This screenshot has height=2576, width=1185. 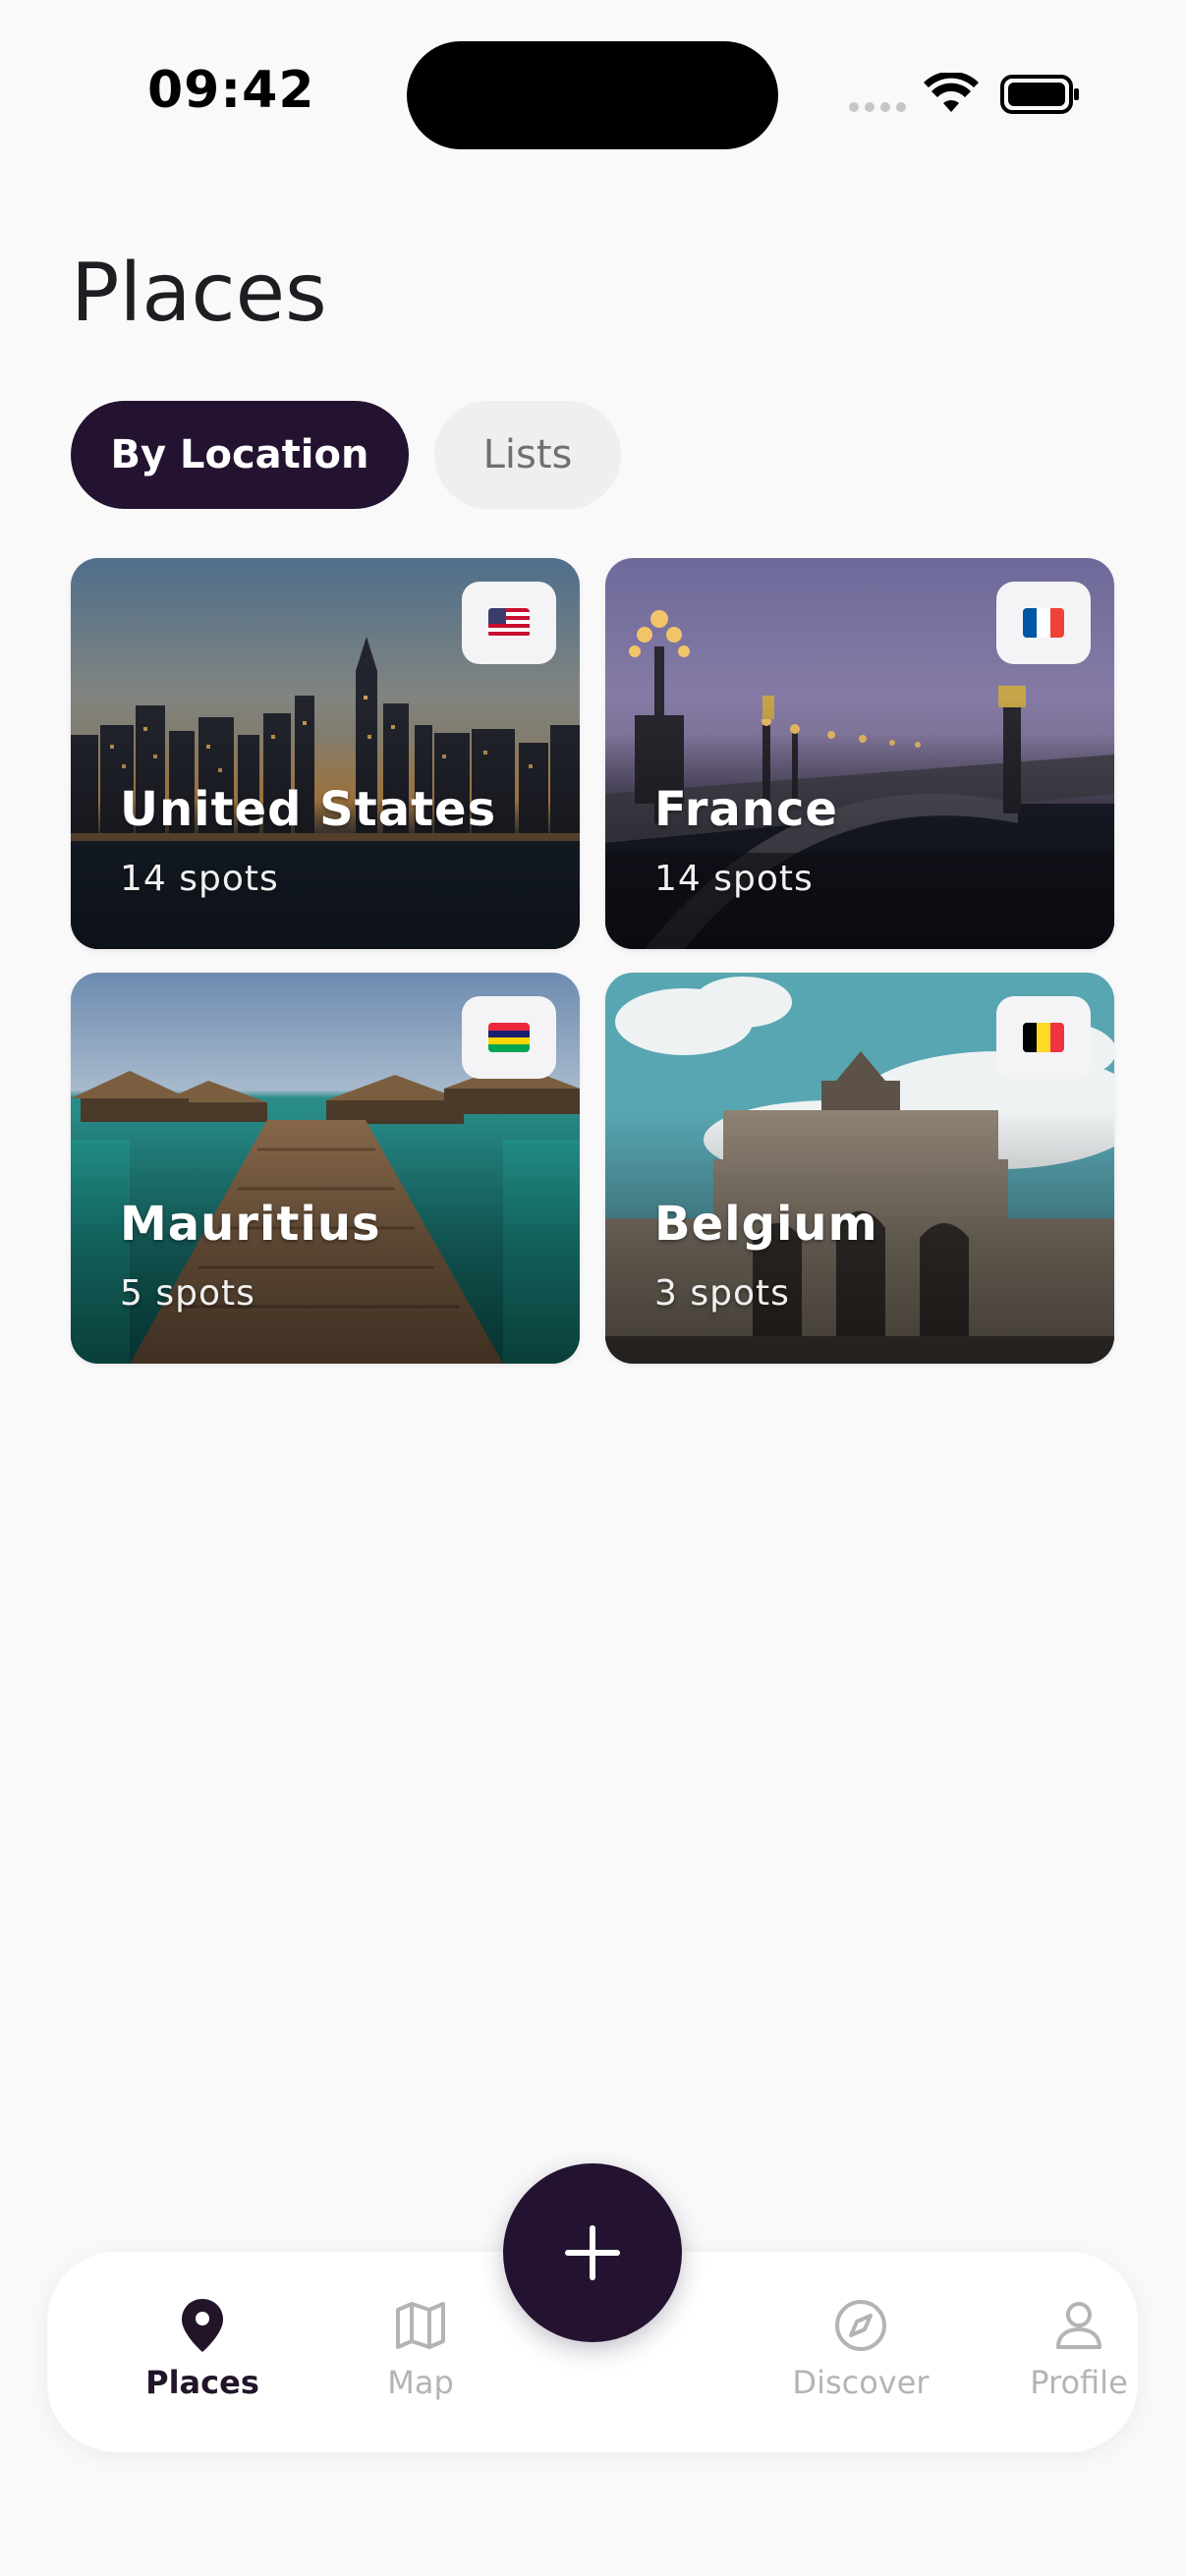 What do you see at coordinates (860, 753) in the screenshot?
I see `place-card-france: France 14 spots` at bounding box center [860, 753].